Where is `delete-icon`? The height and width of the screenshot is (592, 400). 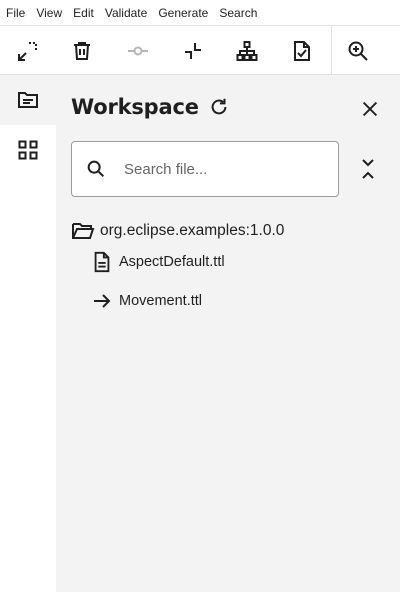
delete-icon is located at coordinates (82, 50).